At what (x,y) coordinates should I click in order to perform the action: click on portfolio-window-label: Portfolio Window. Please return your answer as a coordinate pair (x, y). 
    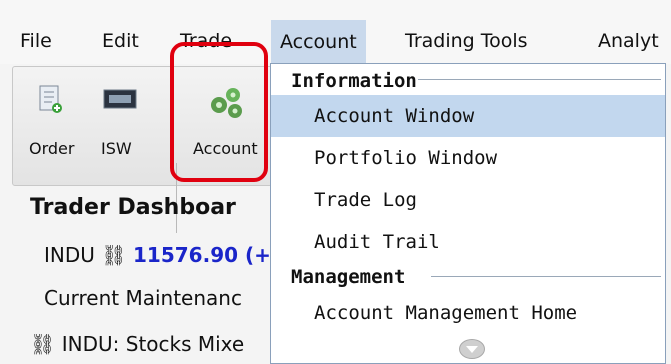
    Looking at the image, I should click on (406, 158).